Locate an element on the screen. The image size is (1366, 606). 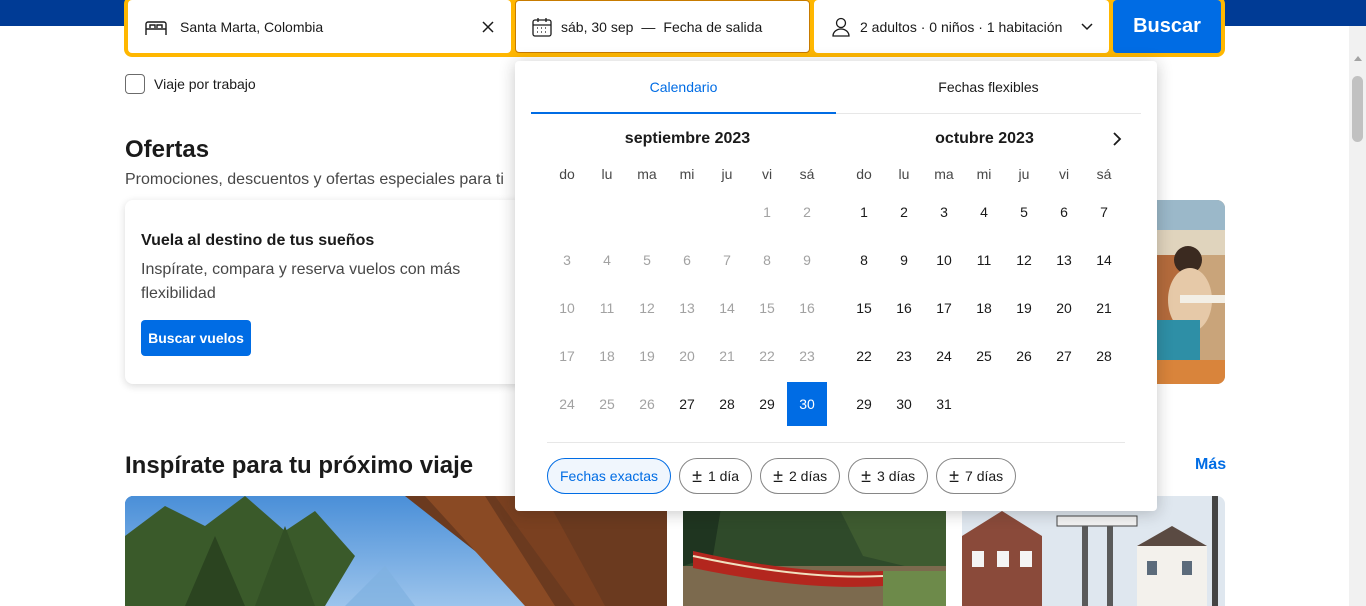
weekday-label: sá is located at coordinates (1104, 174).